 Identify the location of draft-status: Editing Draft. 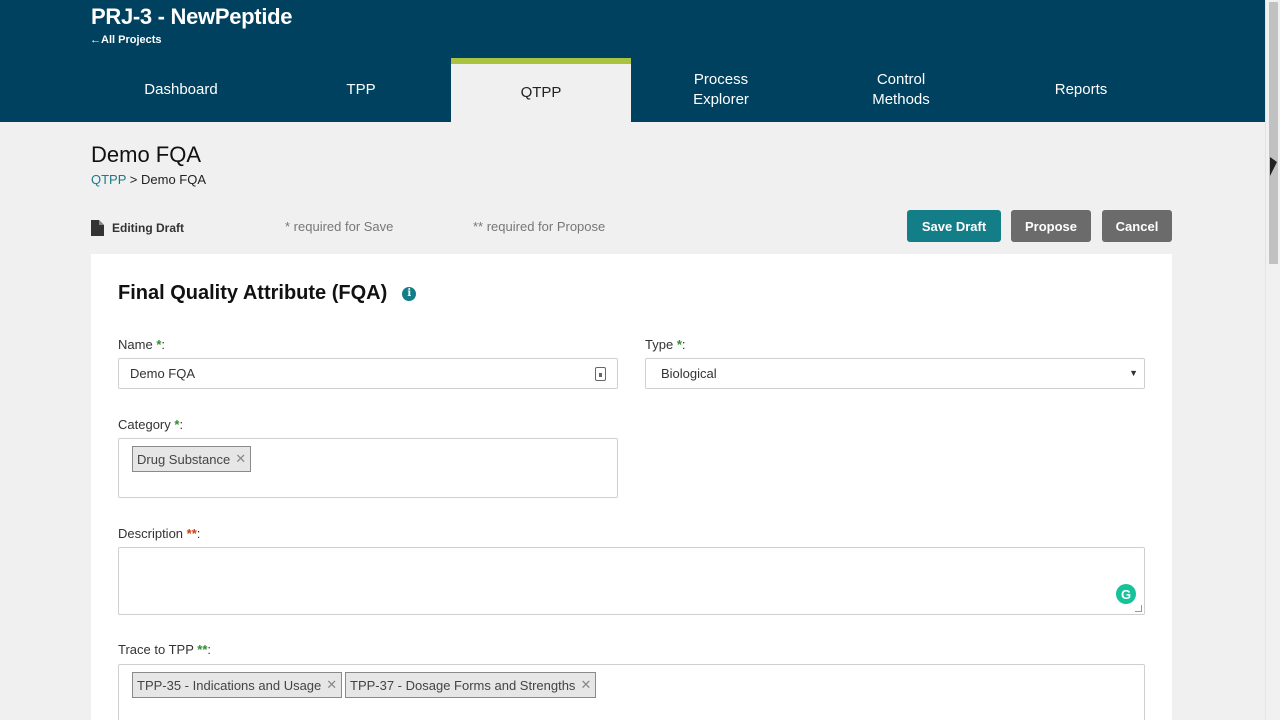
(137, 228).